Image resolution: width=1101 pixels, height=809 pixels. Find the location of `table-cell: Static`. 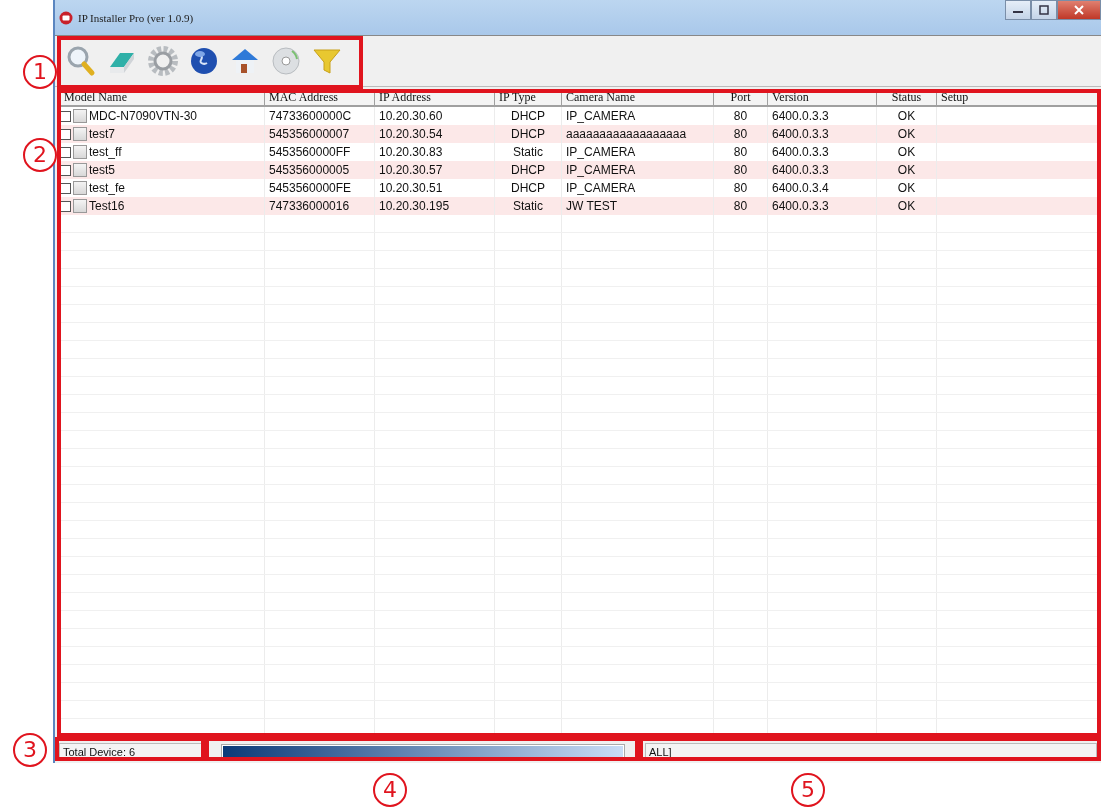

table-cell: Static is located at coordinates (528, 206).